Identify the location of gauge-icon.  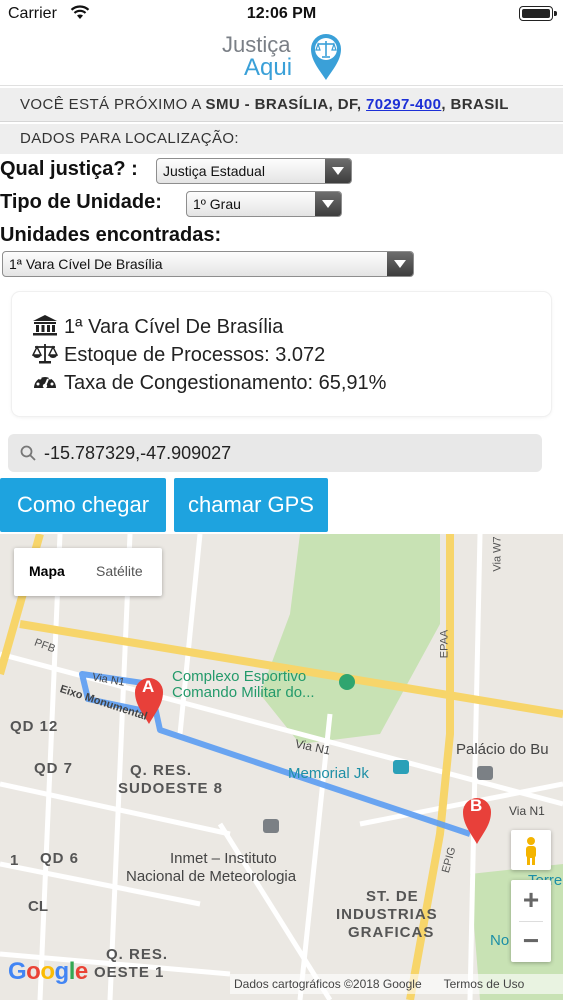
(45, 381).